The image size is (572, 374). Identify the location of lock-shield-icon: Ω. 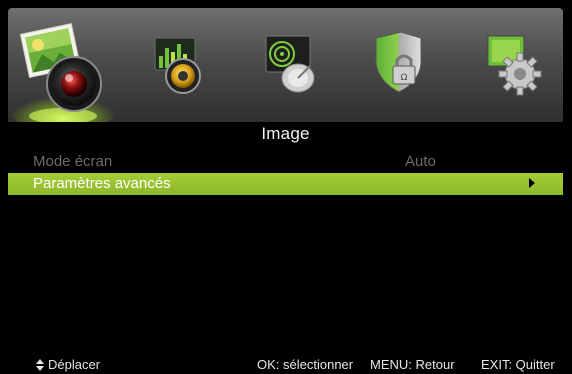
(398, 62).